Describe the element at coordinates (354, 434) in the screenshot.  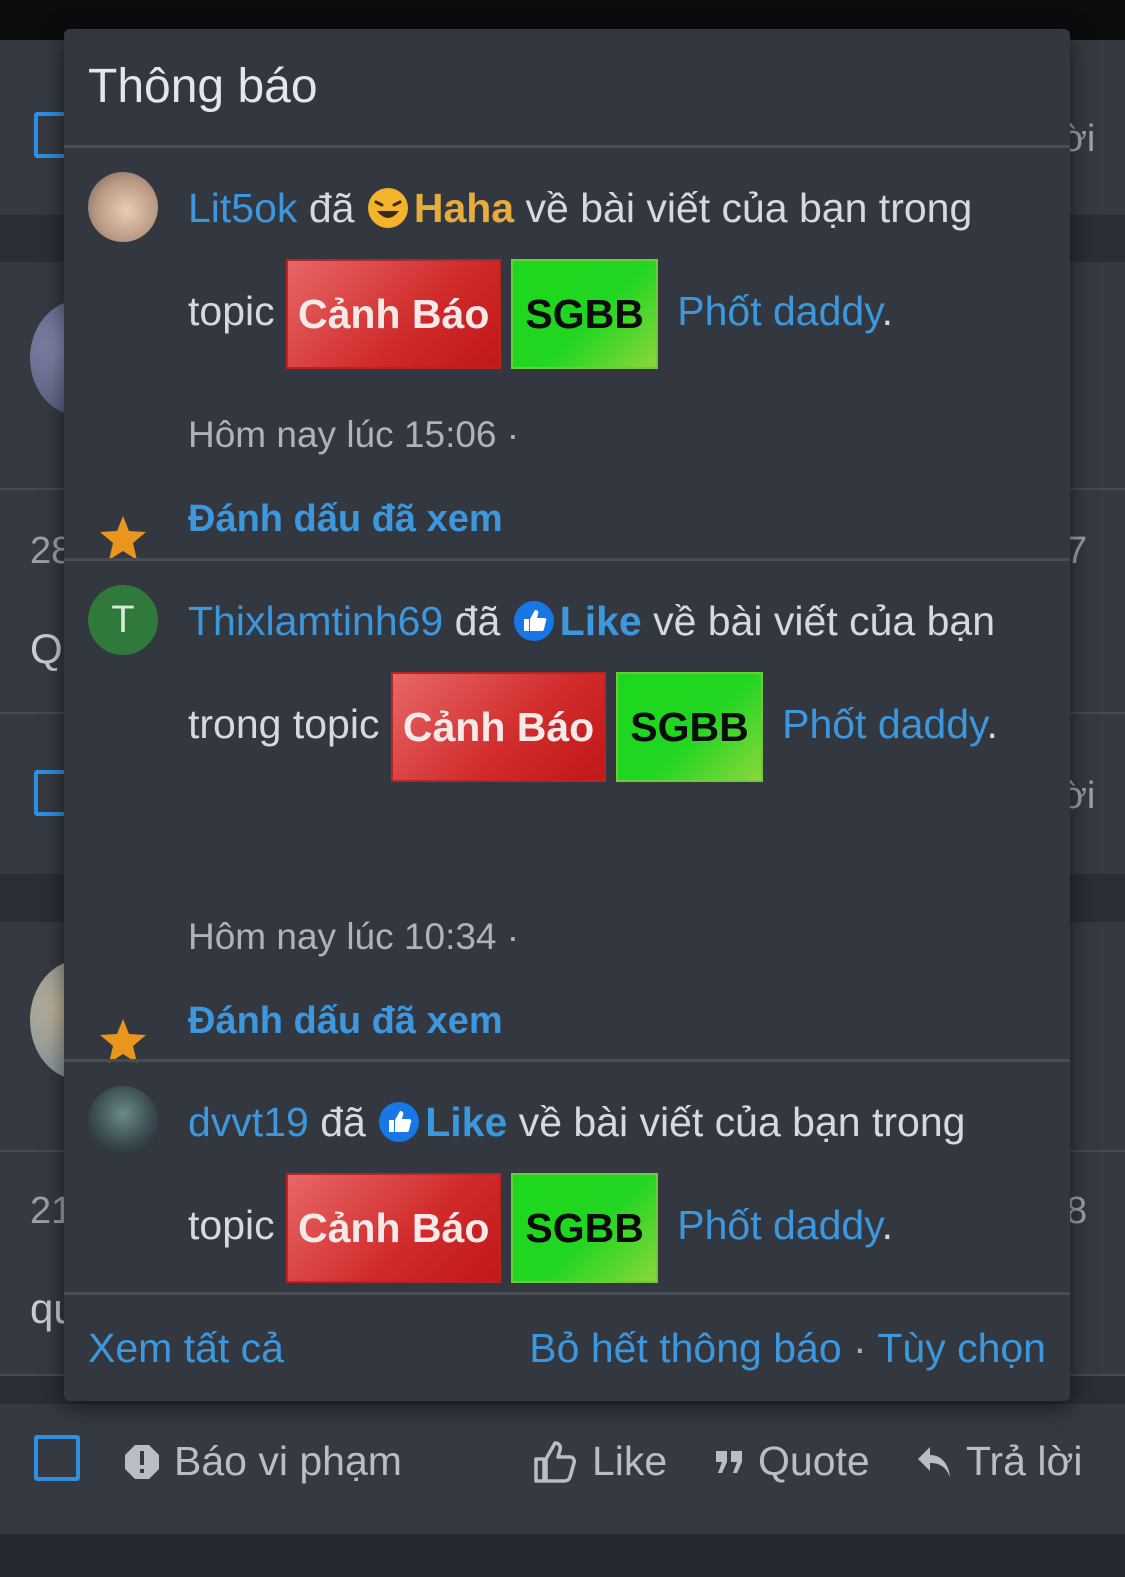
I see `timestamp: Hôm nay lúc 15:06 ·` at that location.